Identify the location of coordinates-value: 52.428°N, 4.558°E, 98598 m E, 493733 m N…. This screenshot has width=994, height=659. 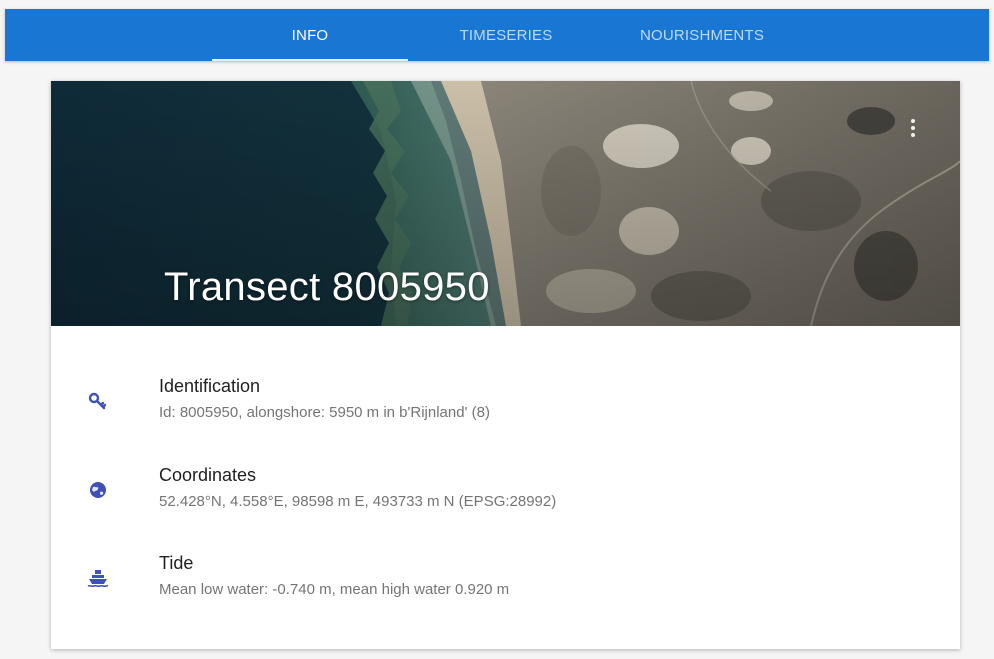
(358, 501).